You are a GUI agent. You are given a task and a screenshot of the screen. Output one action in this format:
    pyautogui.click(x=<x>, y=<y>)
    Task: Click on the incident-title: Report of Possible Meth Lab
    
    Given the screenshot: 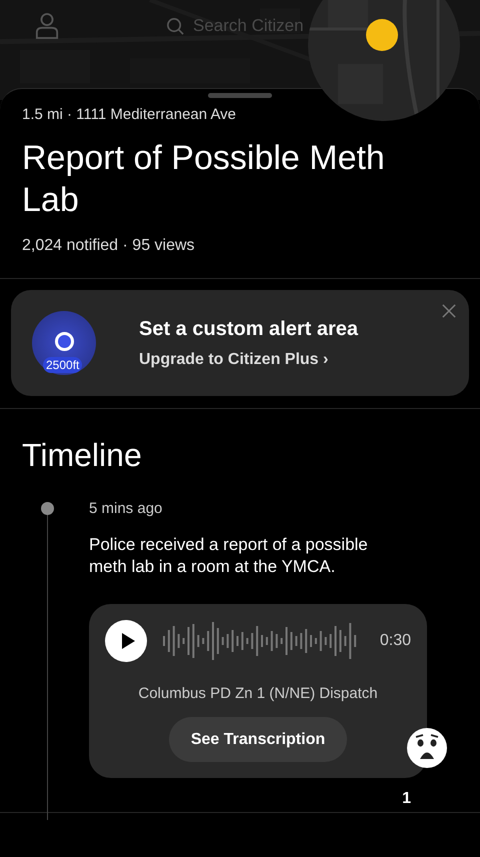 What is the action you would take?
    pyautogui.click(x=204, y=179)
    